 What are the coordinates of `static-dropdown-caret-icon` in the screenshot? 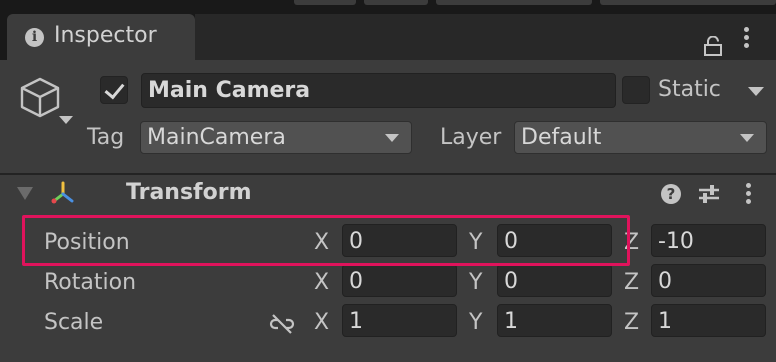 It's located at (756, 91).